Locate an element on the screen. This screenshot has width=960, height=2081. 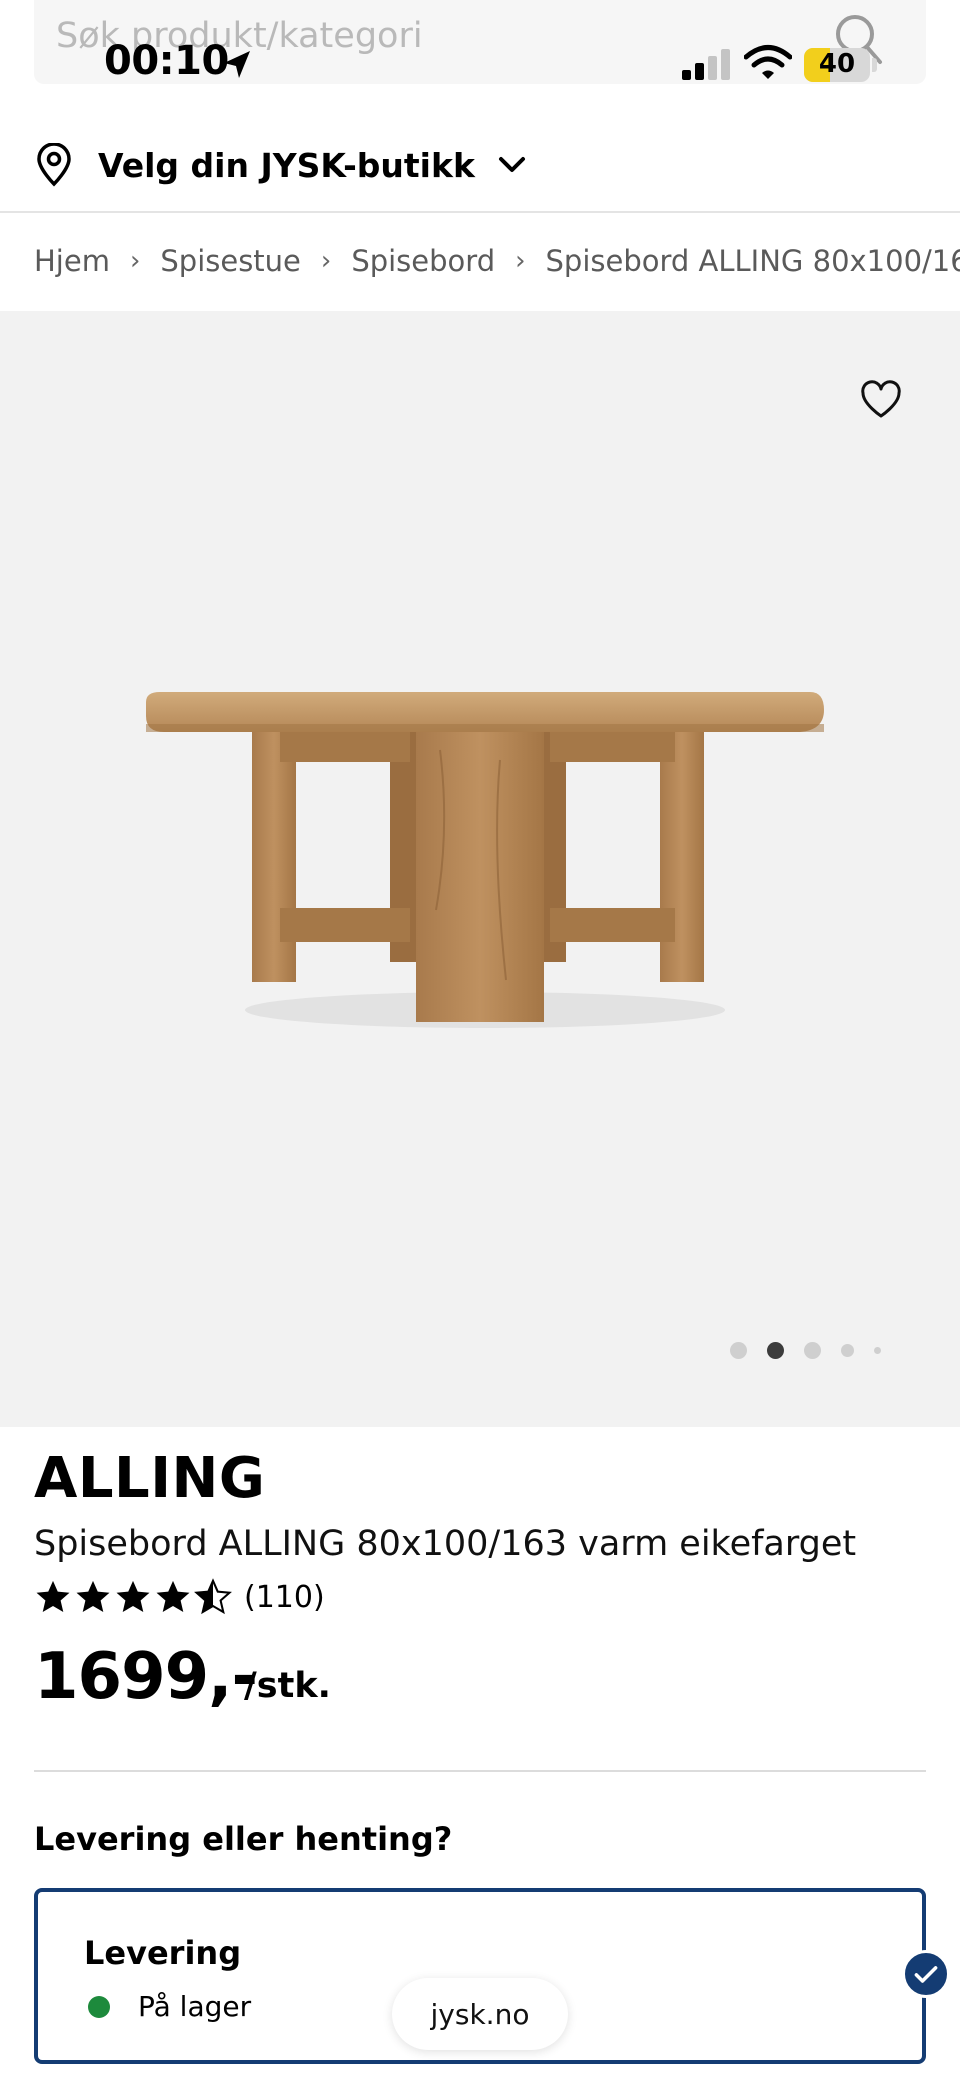
breadcrumb-item-current: Spisebord ALLING 80x100/163 varr is located at coordinates (752, 261).